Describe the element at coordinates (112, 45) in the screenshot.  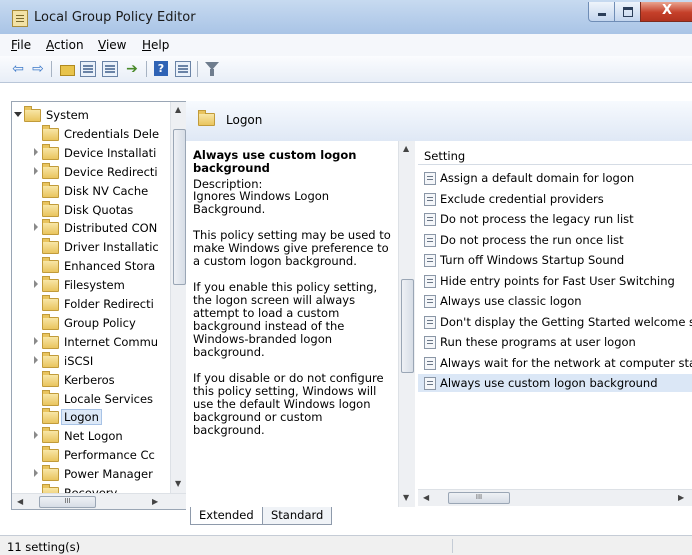
I see `menu-view: View` at that location.